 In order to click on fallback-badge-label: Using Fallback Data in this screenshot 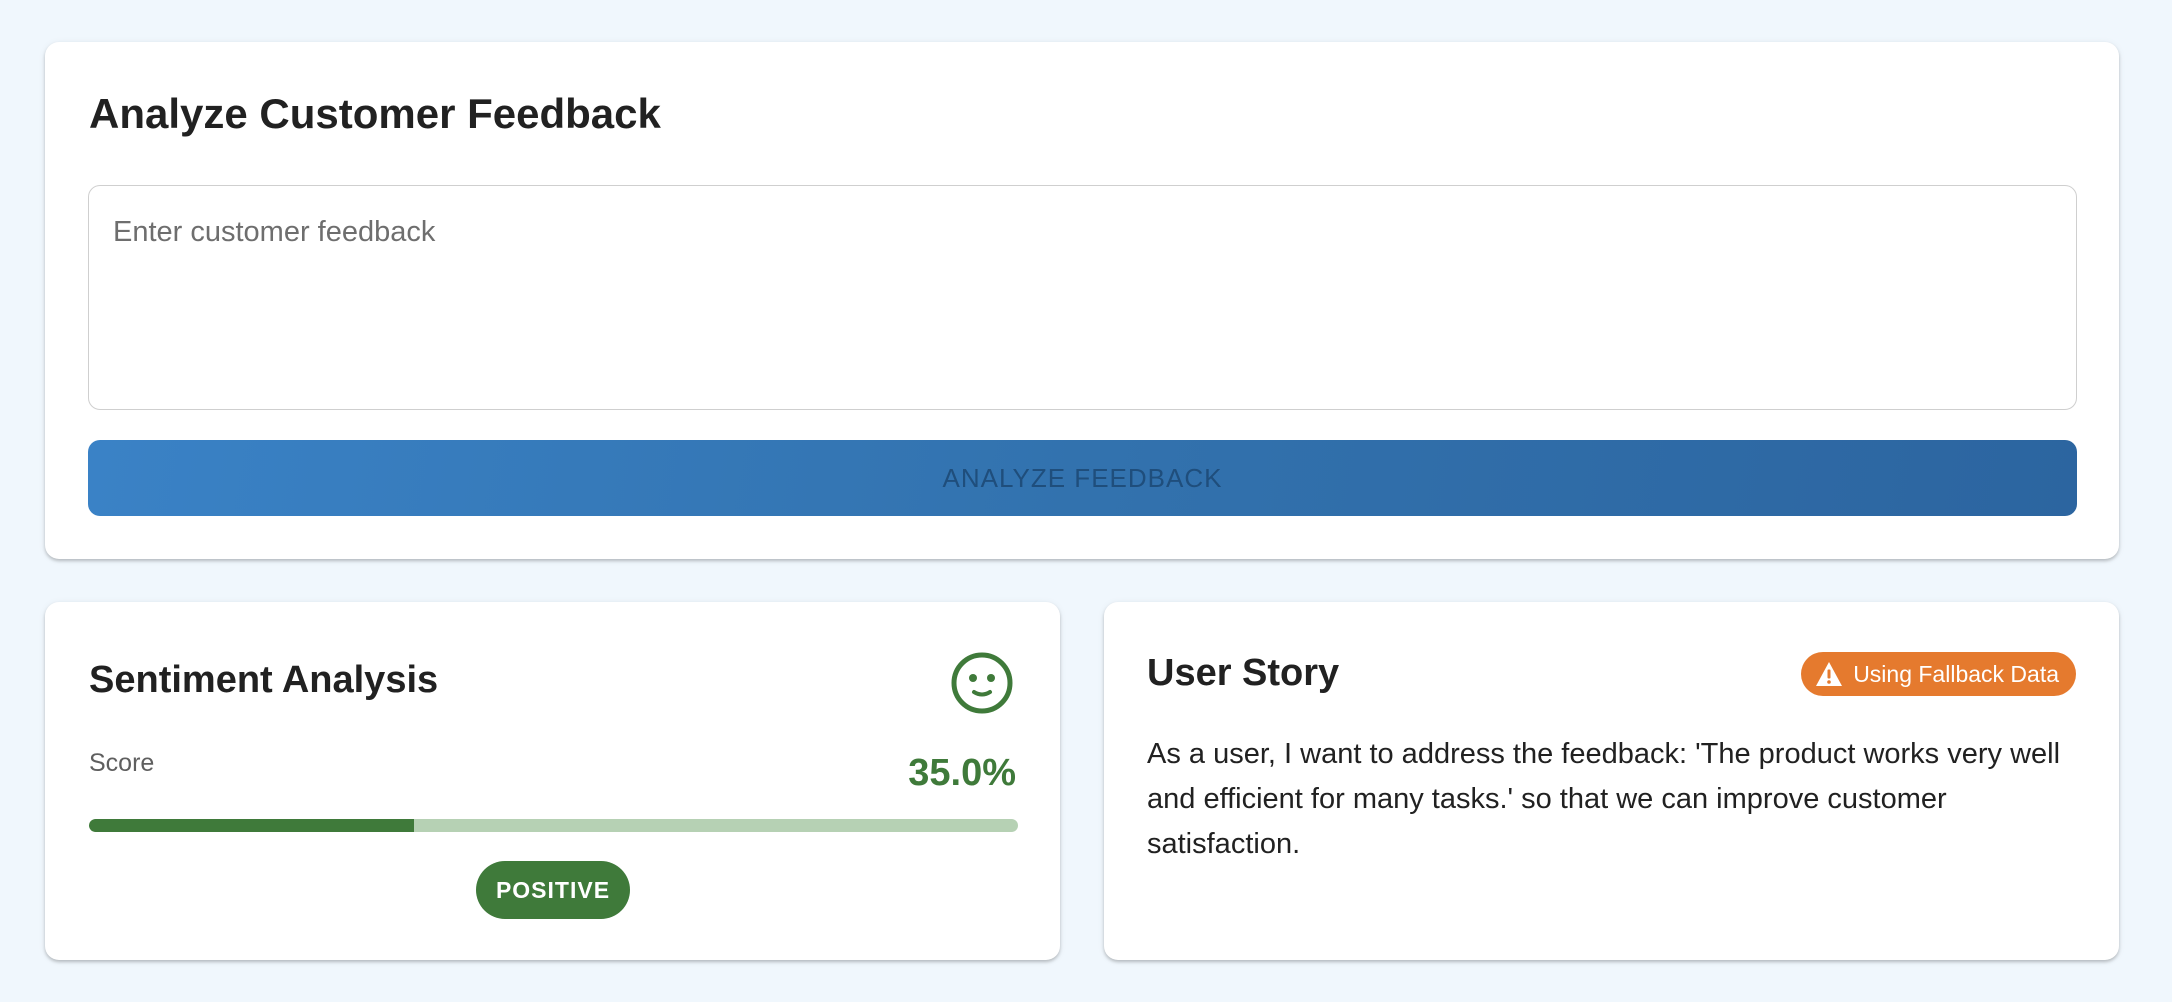, I will do `click(1956, 673)`.